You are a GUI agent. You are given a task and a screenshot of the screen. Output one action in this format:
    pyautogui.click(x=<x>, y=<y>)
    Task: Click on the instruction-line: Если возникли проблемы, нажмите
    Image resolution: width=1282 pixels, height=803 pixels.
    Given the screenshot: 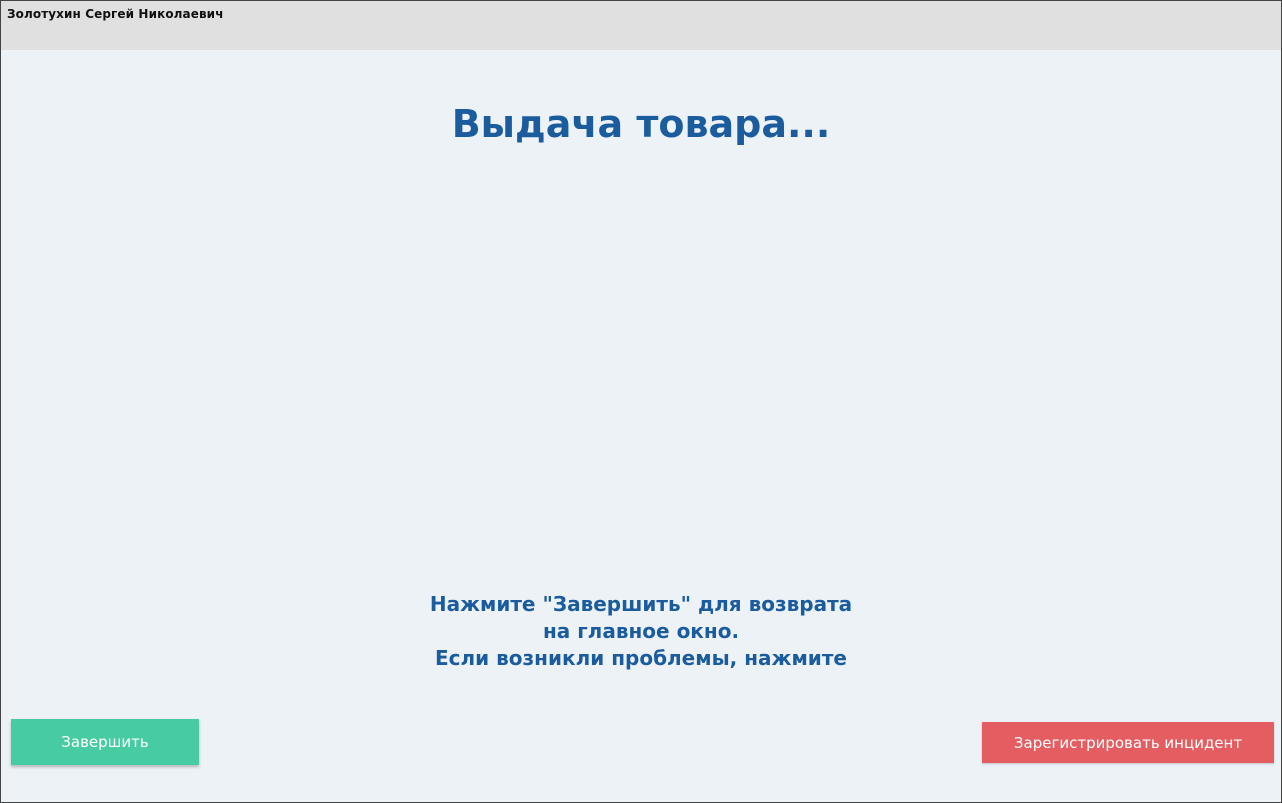 What is the action you would take?
    pyautogui.click(x=641, y=658)
    